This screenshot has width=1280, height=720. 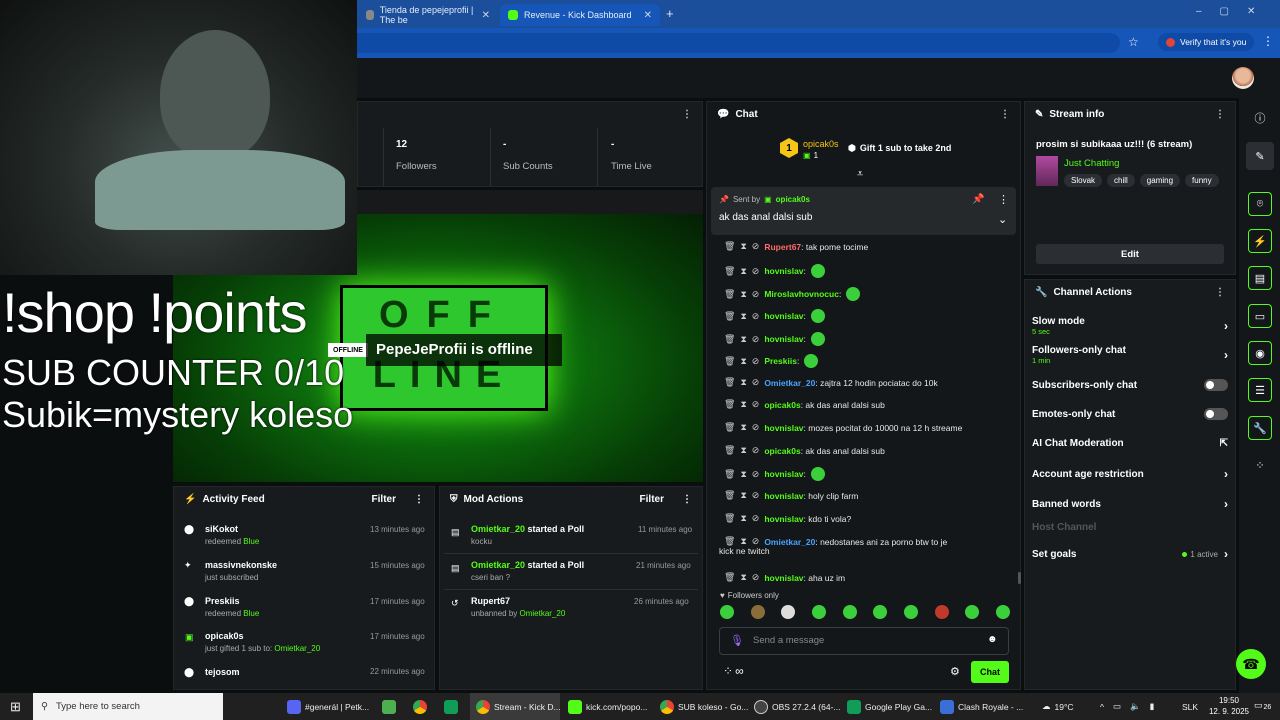 I want to click on pinned-more-icon: ⋮, so click(x=1003, y=199).